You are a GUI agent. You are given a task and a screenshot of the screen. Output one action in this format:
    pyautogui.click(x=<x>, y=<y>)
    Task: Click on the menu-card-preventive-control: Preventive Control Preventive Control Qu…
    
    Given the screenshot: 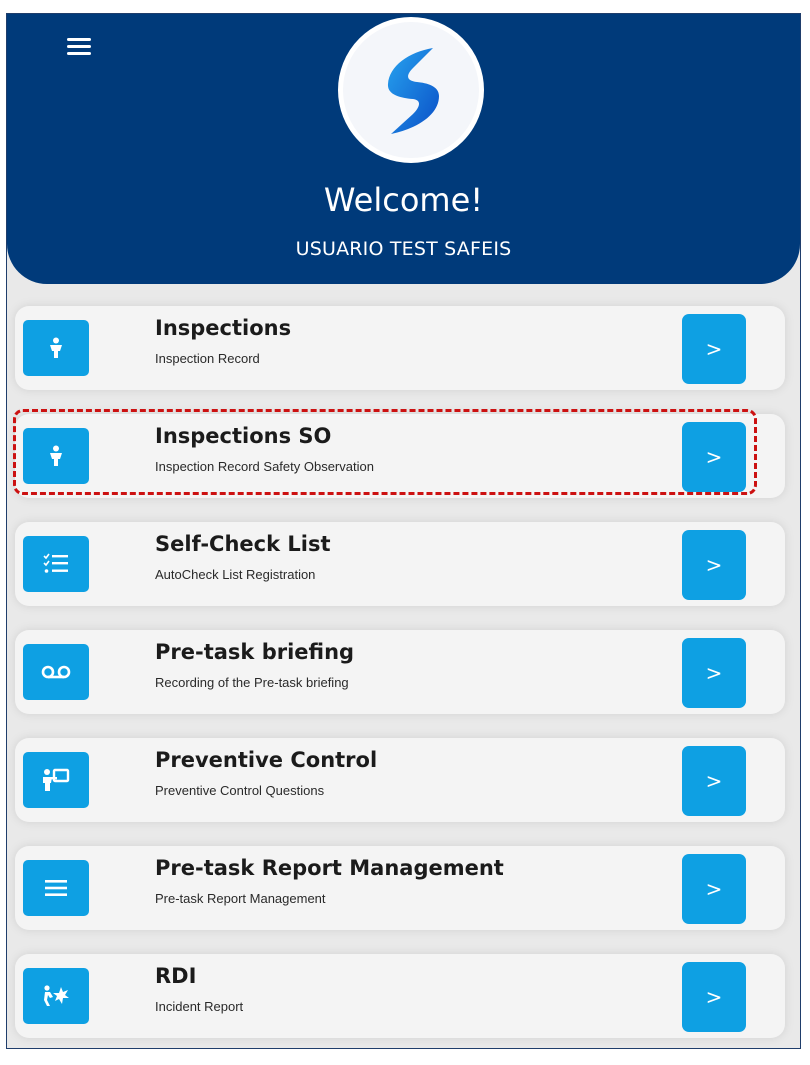 What is the action you would take?
    pyautogui.click(x=400, y=780)
    